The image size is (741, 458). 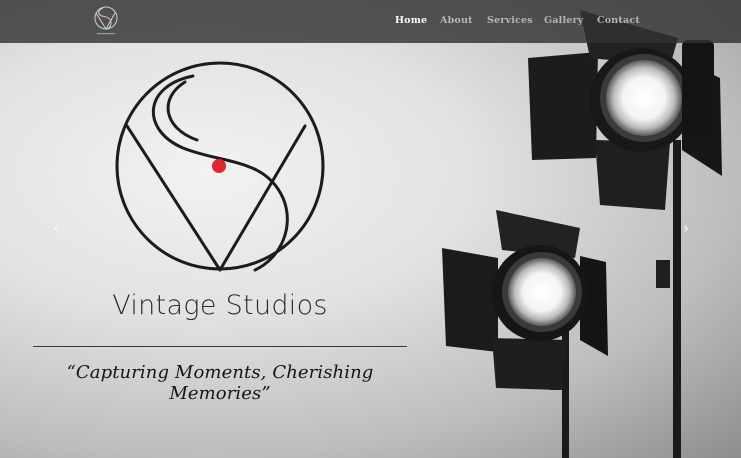 I want to click on nav-link-home: Home, so click(x=411, y=20).